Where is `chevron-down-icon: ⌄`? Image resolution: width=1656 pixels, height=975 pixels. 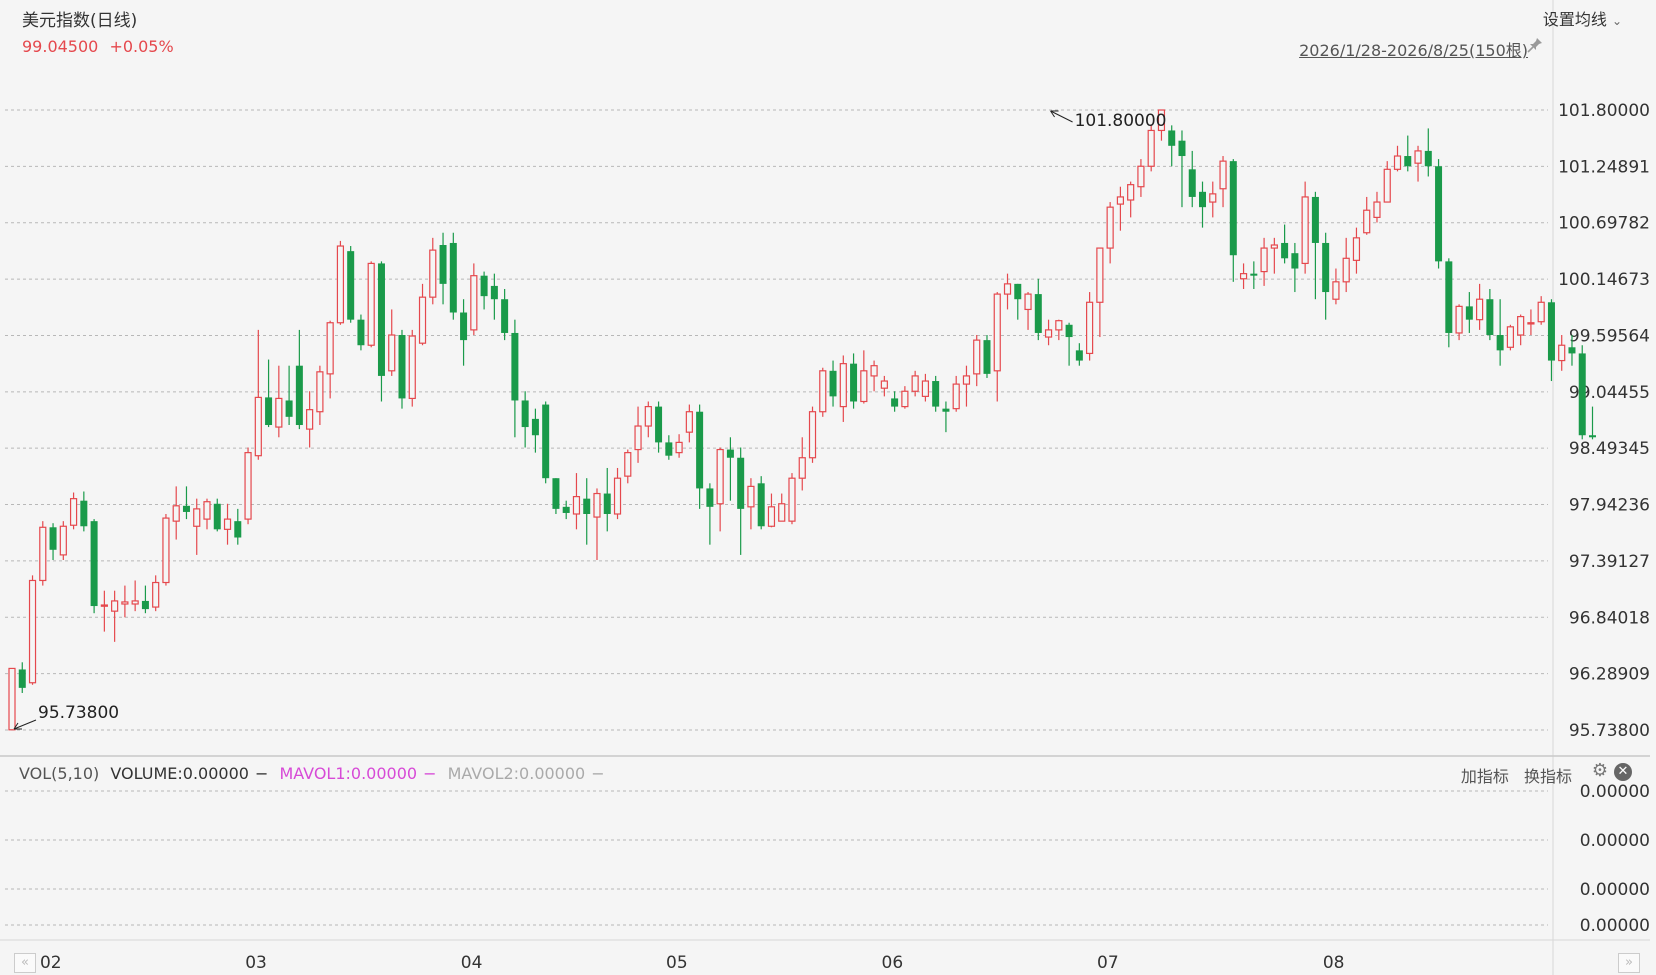
chevron-down-icon: ⌄ is located at coordinates (1616, 21).